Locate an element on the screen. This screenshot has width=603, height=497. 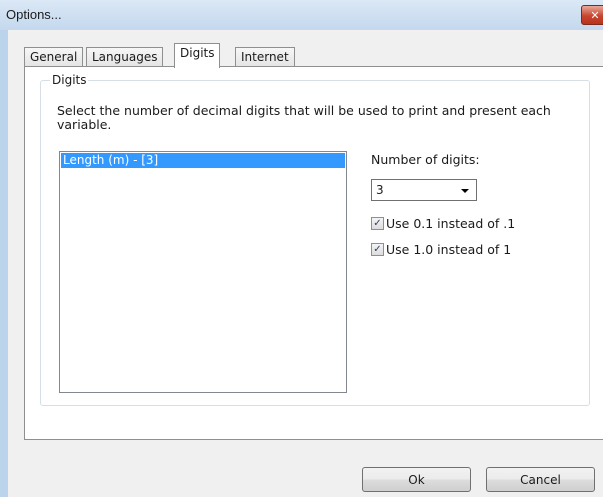
group-title: Digits is located at coordinates (69, 80).